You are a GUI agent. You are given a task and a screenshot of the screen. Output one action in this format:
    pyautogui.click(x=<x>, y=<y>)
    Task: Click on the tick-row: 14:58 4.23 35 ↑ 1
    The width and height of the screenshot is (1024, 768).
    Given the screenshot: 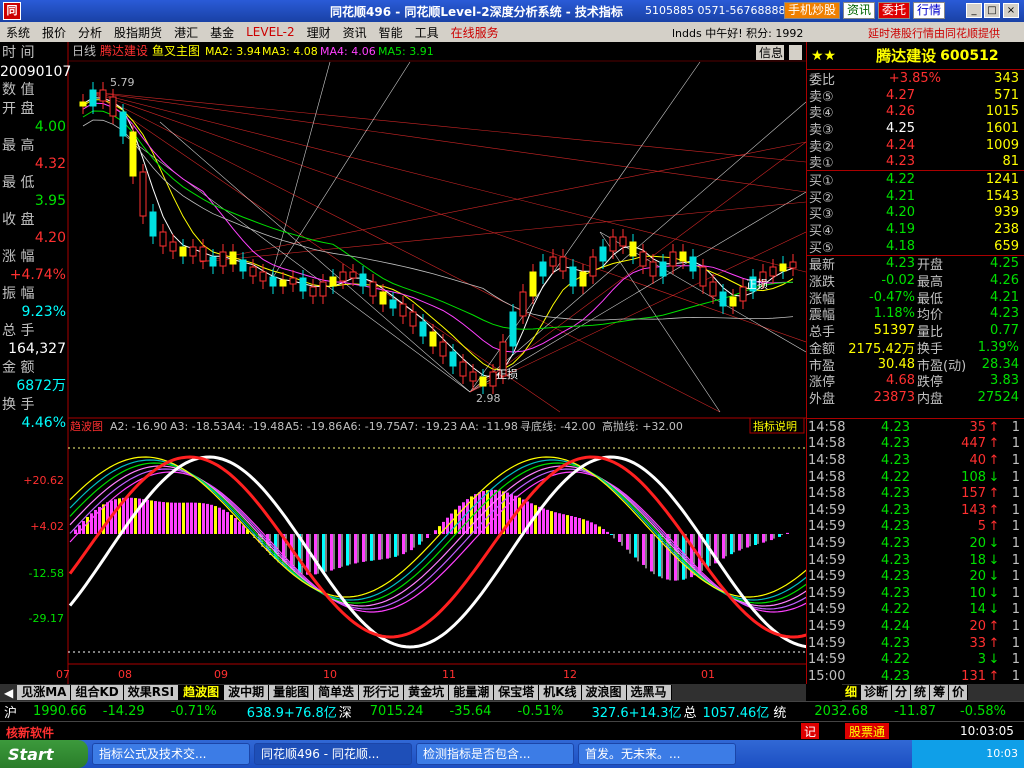 What is the action you would take?
    pyautogui.click(x=914, y=427)
    